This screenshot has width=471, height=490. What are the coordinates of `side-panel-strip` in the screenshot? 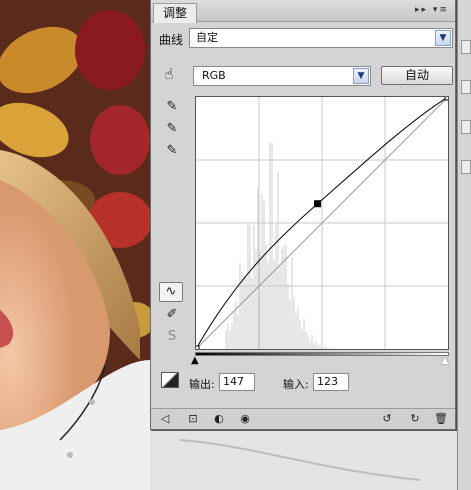 It's located at (464, 245).